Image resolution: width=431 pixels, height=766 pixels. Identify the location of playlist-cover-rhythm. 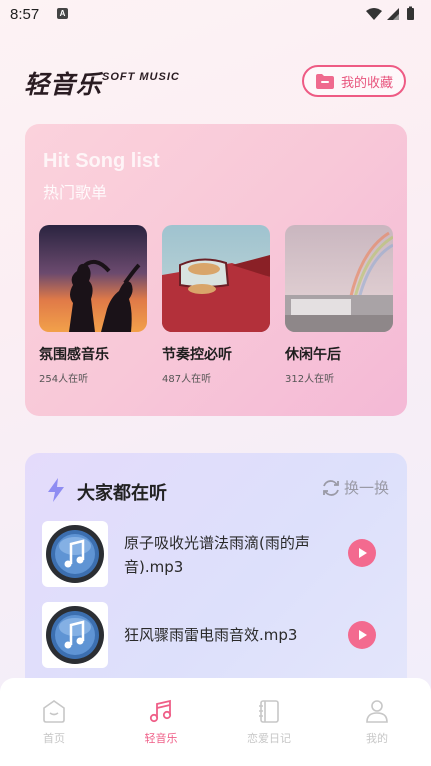
(216, 278).